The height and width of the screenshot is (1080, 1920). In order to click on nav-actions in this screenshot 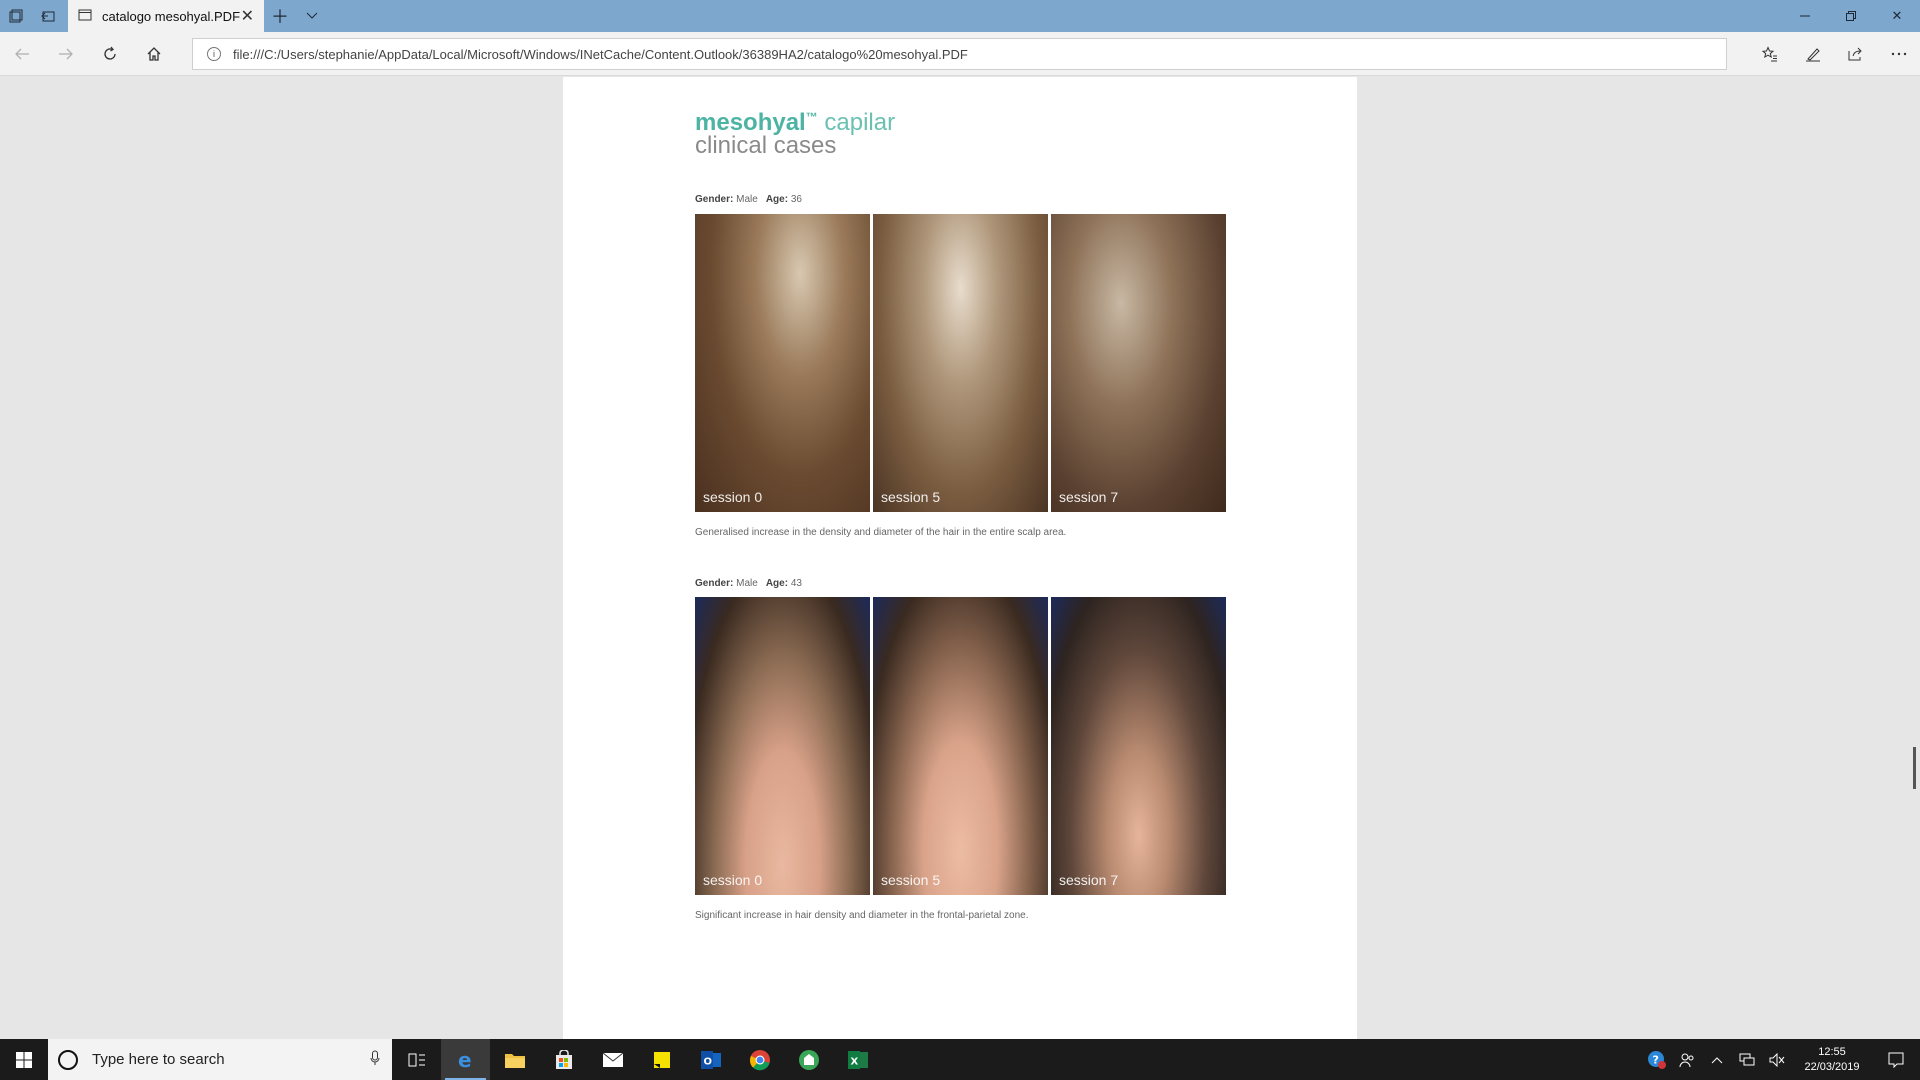, I will do `click(1834, 54)`.